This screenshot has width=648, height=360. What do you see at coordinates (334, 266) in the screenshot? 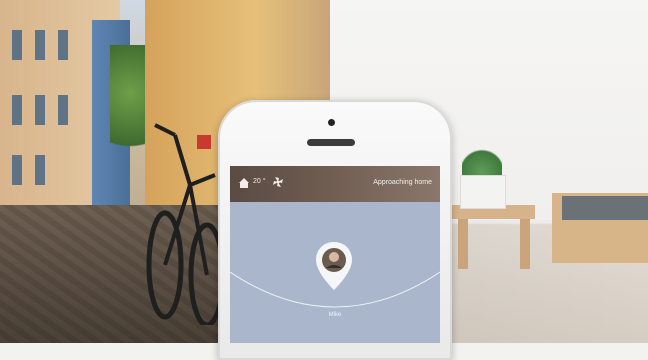
I see `location-pin-icon` at bounding box center [334, 266].